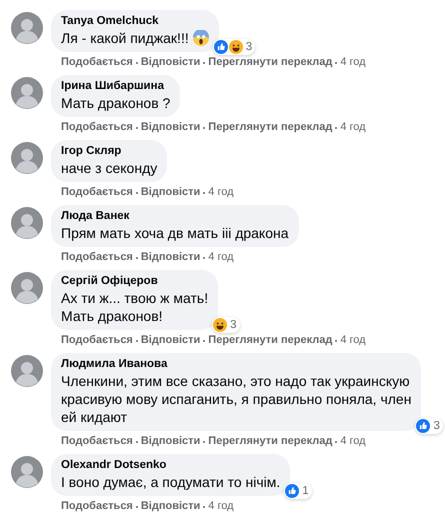  I want to click on author-name: Ірина Шибаршина, so click(115, 86).